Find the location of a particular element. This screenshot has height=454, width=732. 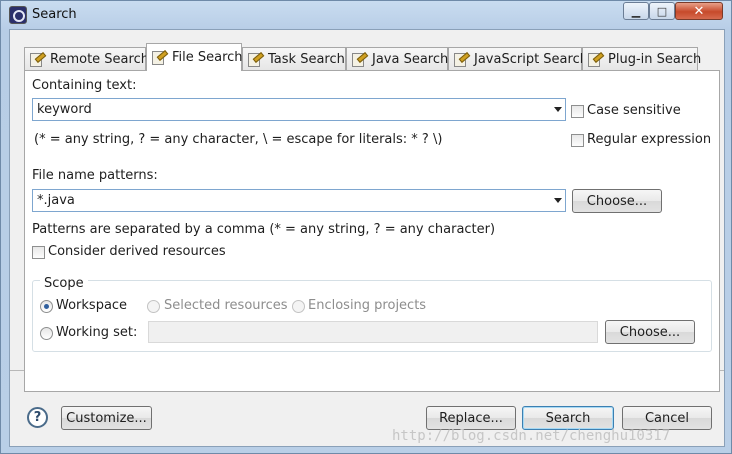

watermark-text: http://blog.csdn.net/chenghu10317 is located at coordinates (531, 436).